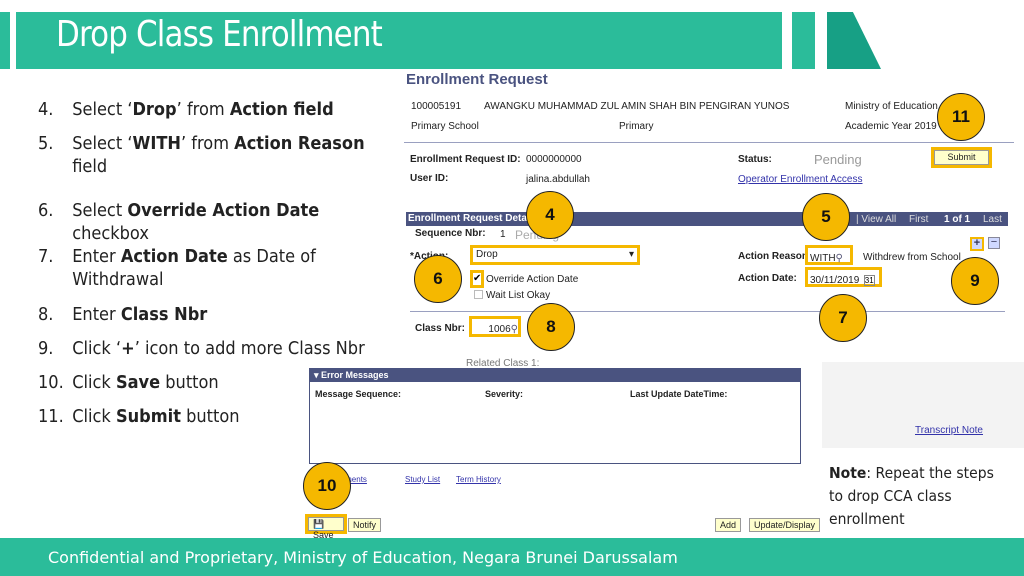  I want to click on error-messages-title: ▾ Error Messages, so click(555, 375).